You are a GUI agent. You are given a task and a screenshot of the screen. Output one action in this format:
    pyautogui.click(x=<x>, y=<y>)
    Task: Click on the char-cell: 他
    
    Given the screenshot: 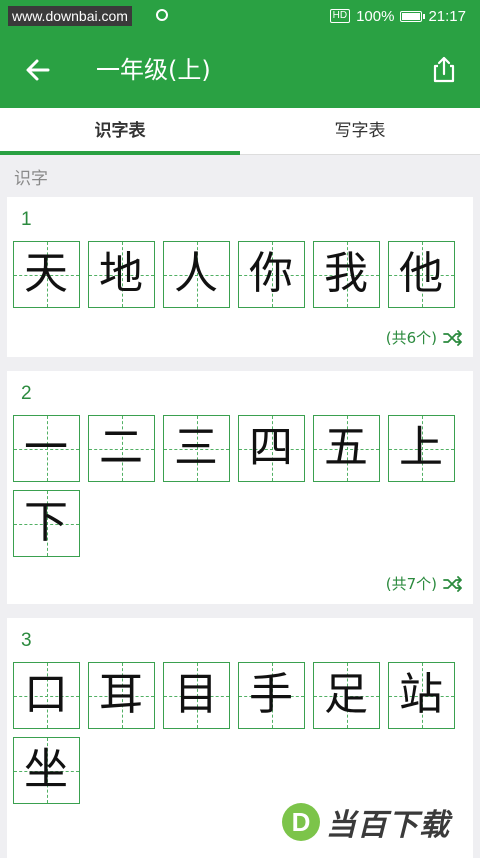 What is the action you would take?
    pyautogui.click(x=421, y=274)
    